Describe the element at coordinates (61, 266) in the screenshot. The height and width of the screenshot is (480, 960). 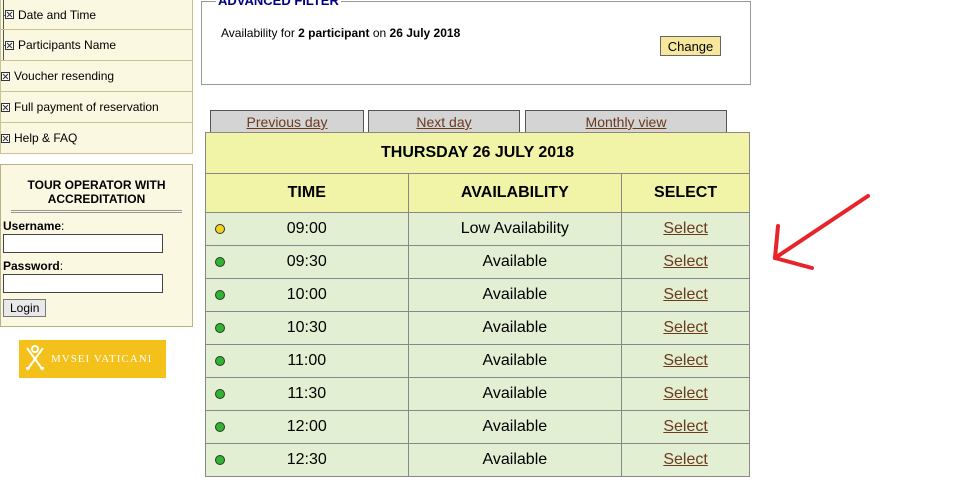
I see `password-colon: :` at that location.